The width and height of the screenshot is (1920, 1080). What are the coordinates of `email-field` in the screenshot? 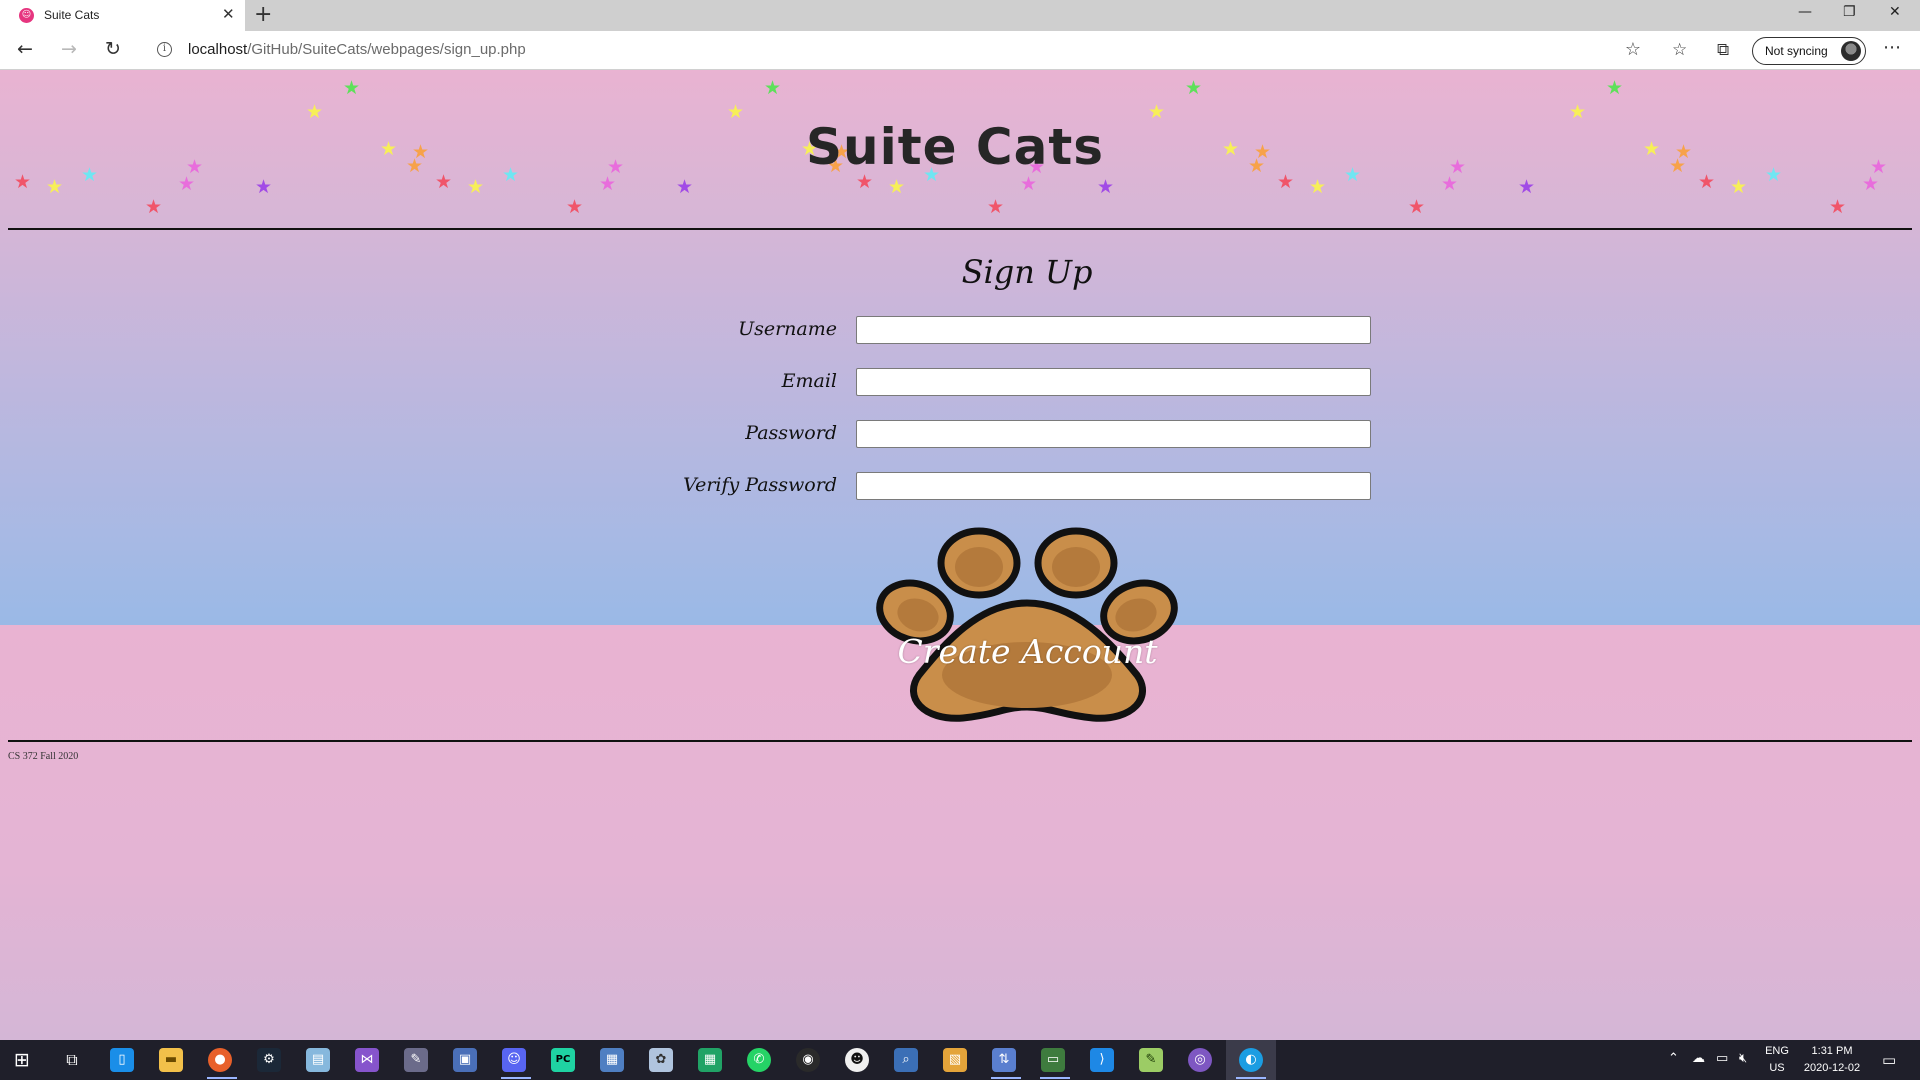 It's located at (1113, 382).